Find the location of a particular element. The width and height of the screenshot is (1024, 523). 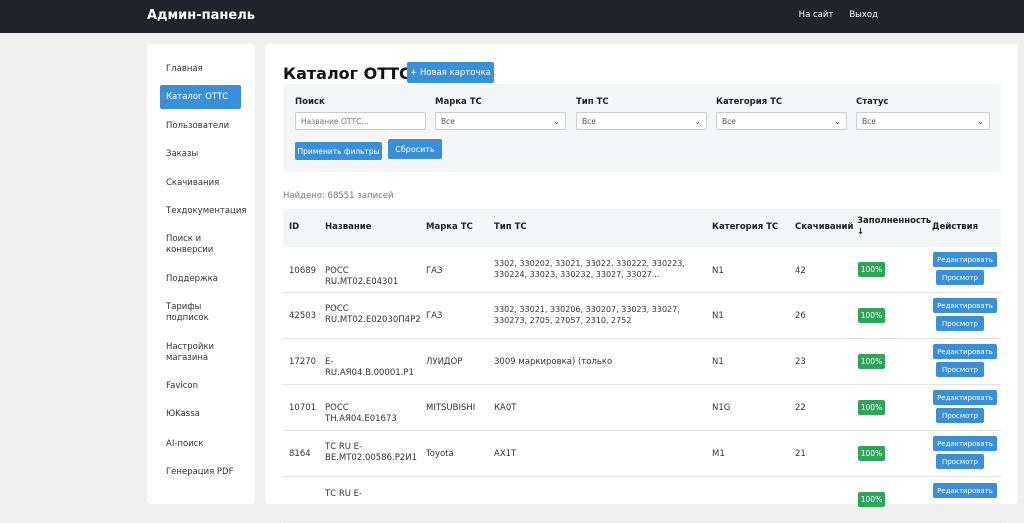

sidebar-item-catalog: Каталог ОТТС is located at coordinates (200, 97).